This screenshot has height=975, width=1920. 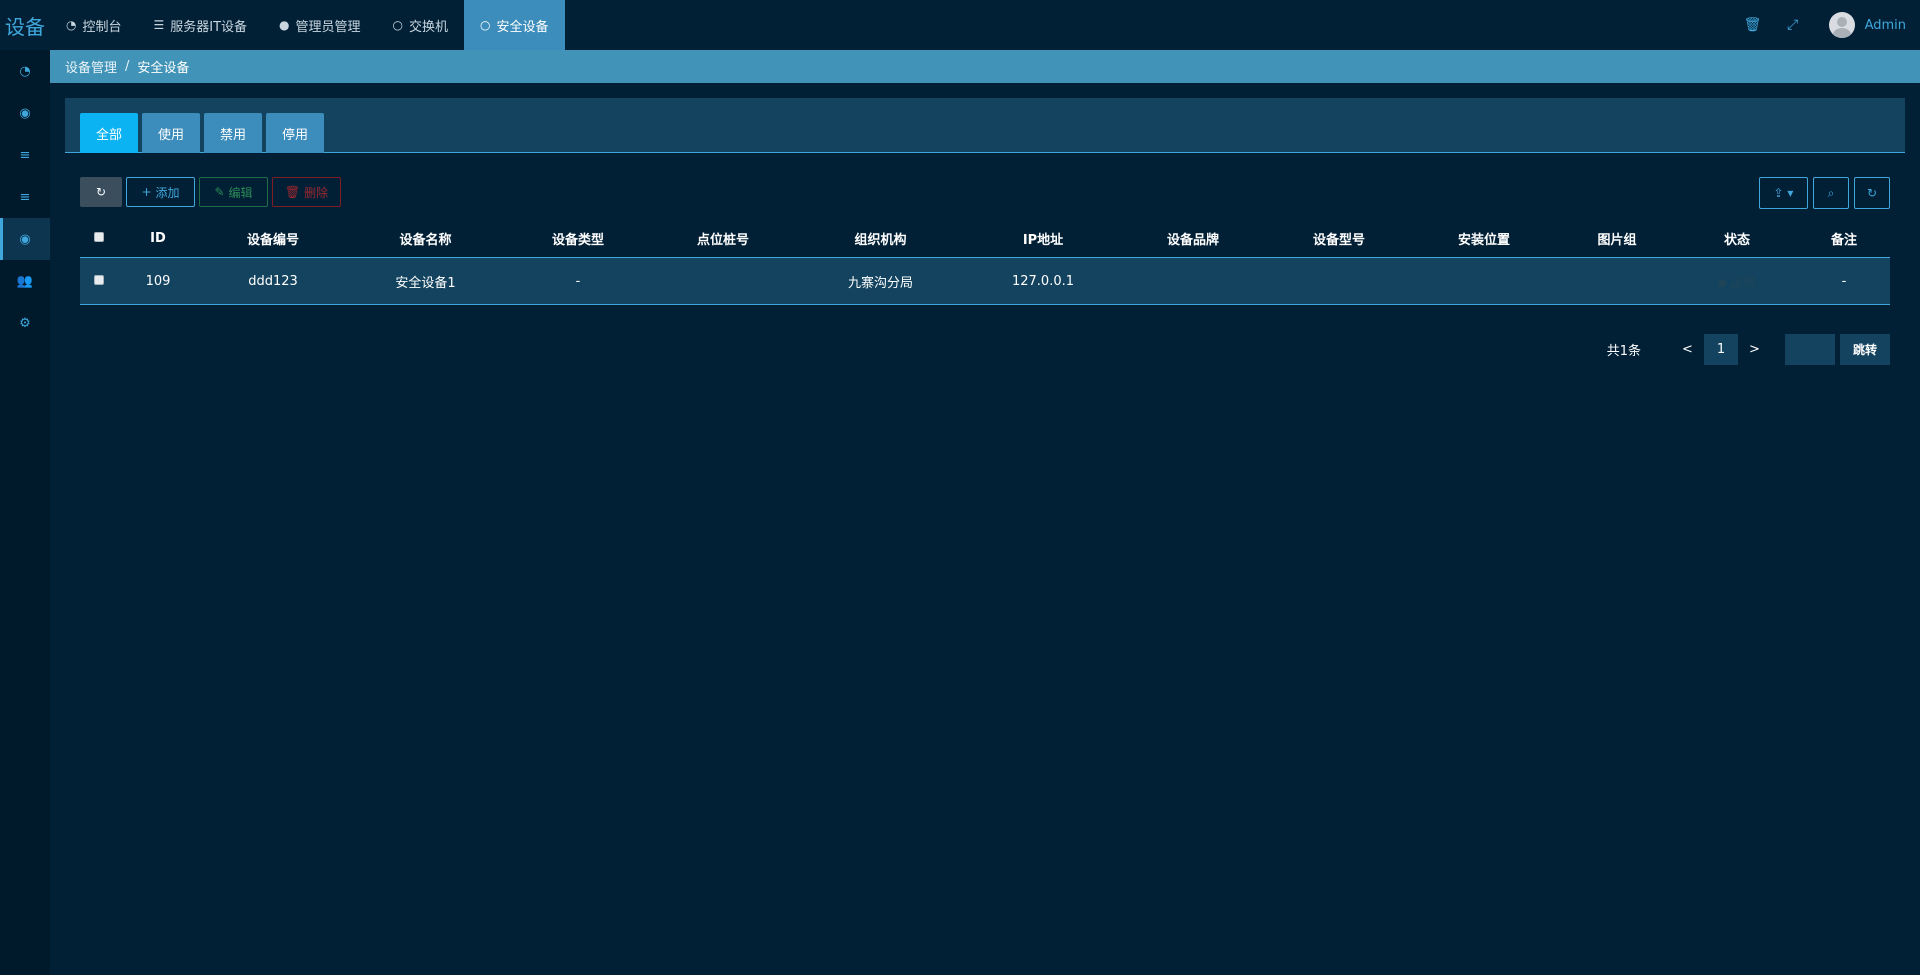 I want to click on tab-stopped: 停用, so click(x=295, y=133).